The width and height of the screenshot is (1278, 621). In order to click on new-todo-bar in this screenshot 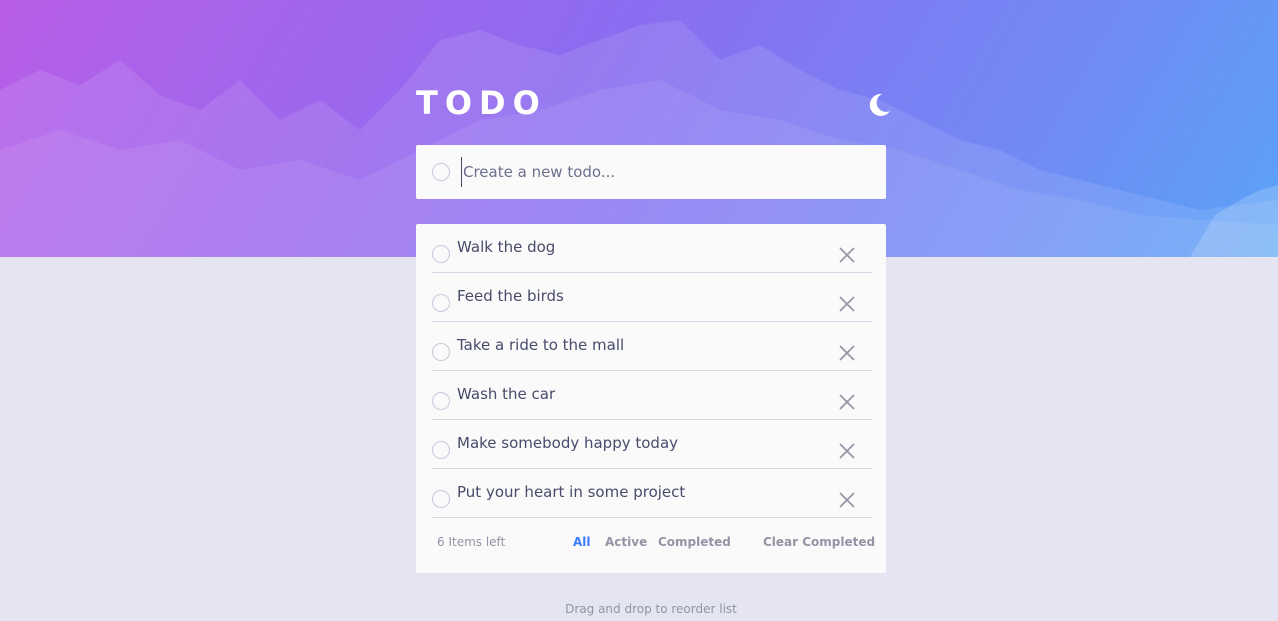, I will do `click(651, 172)`.